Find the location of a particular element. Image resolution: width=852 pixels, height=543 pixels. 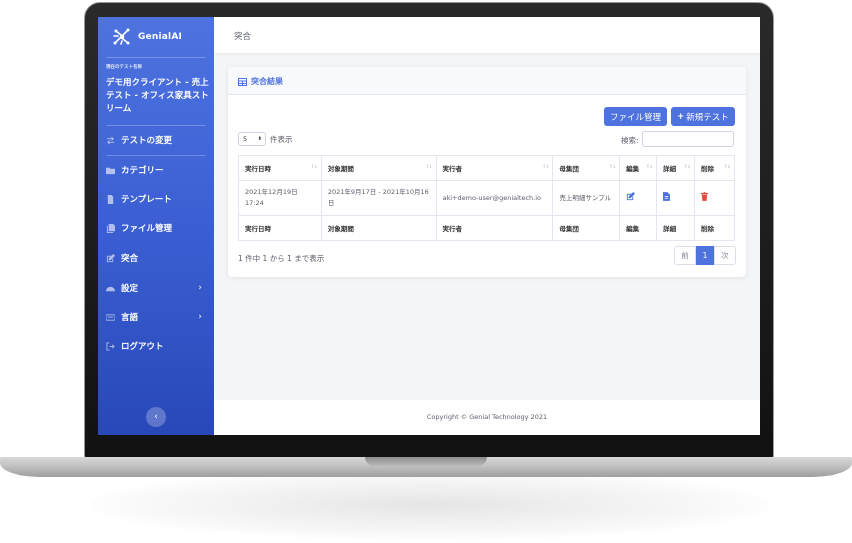

sidebar-item-category: カテゴリー is located at coordinates (158, 170).